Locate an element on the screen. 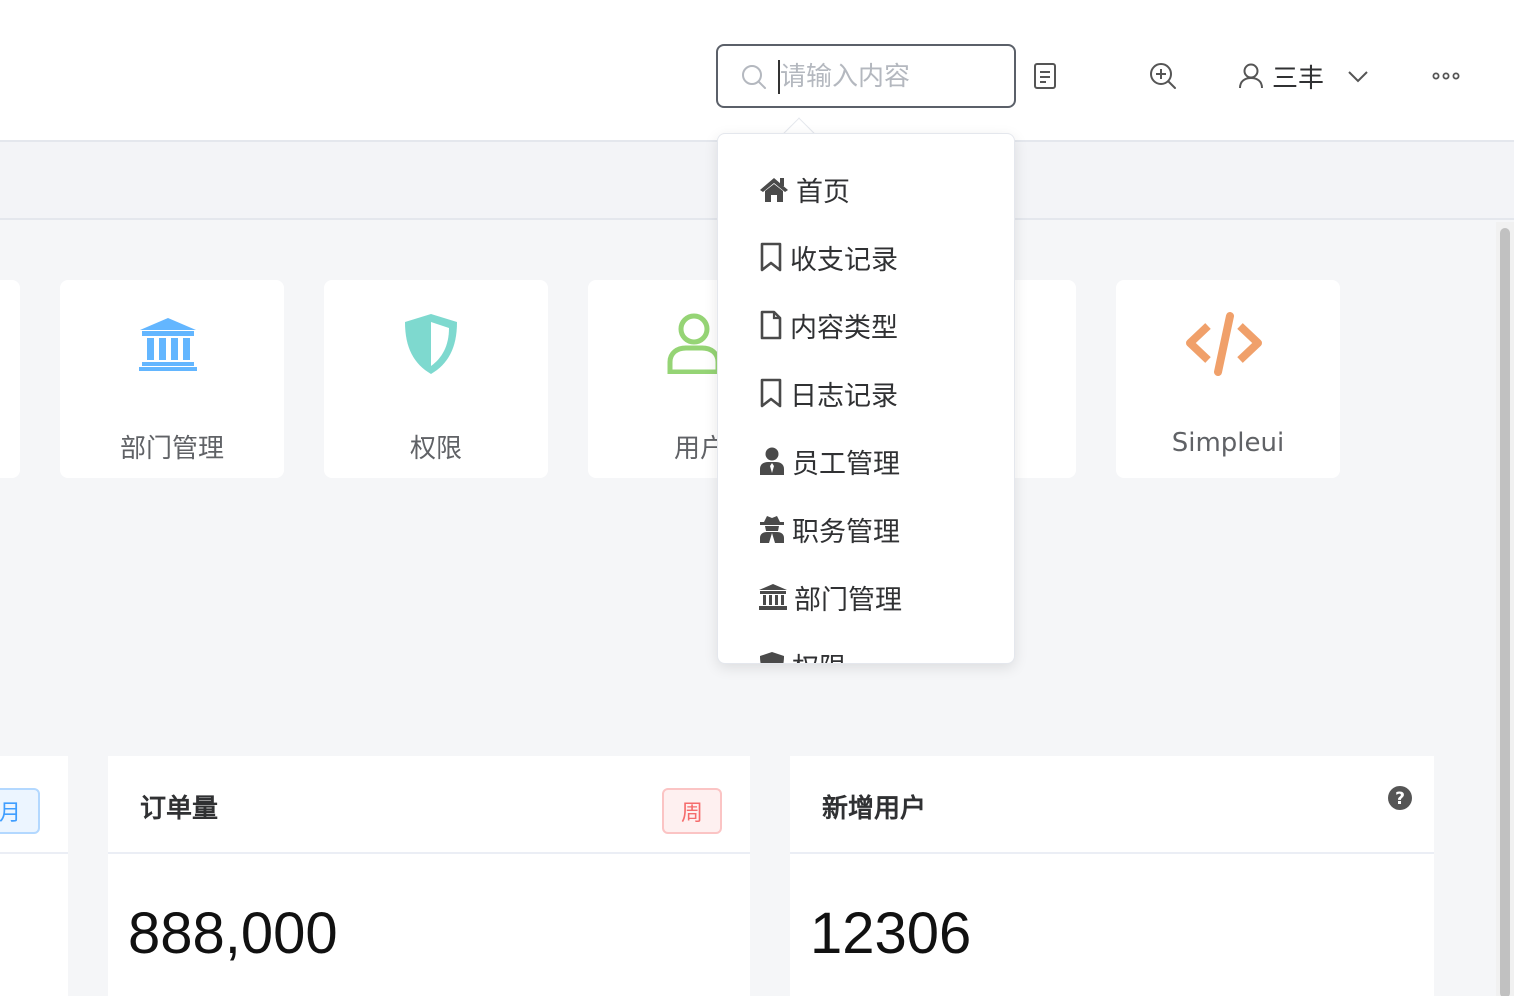 This screenshot has height=996, width=1514. shortcut-card-partial is located at coordinates (10, 379).